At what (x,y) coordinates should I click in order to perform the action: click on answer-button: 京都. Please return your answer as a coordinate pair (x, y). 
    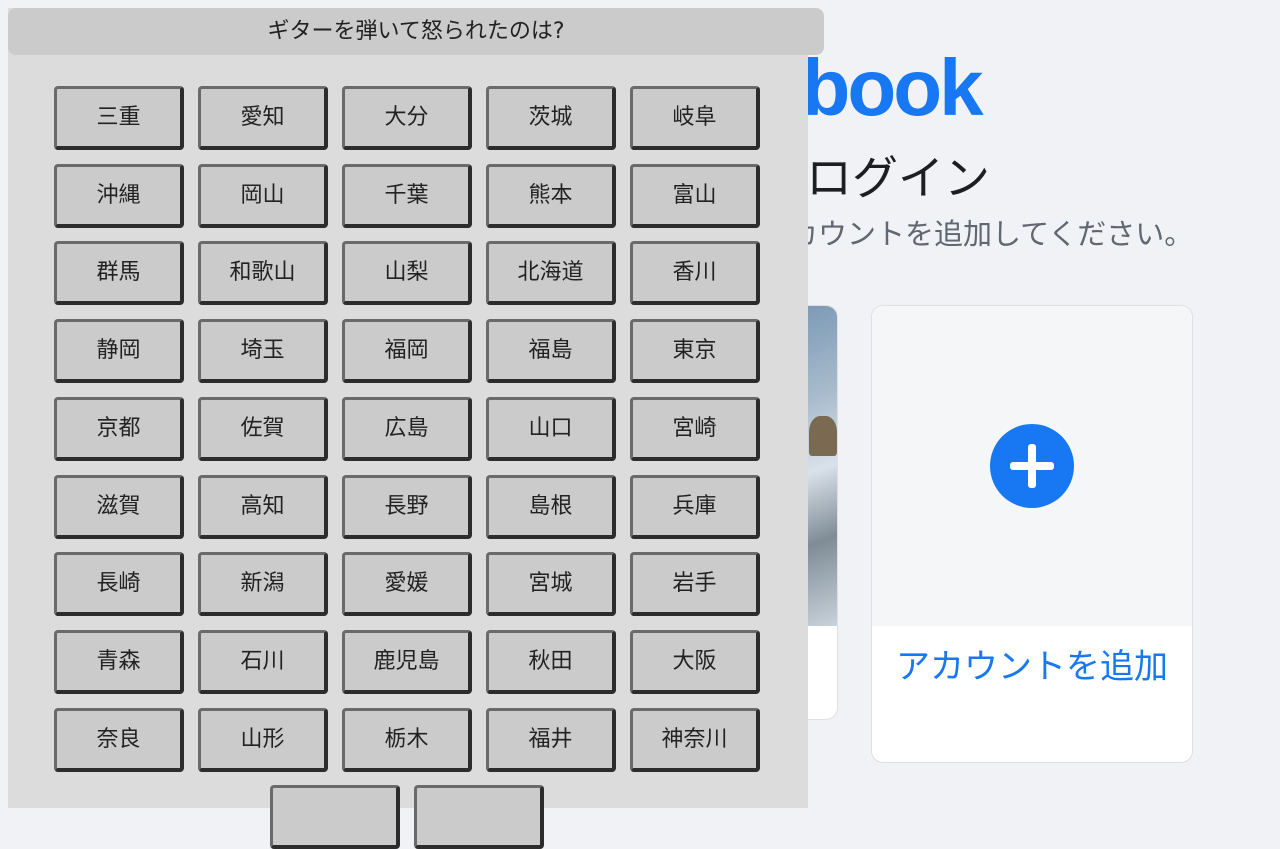
    Looking at the image, I should click on (119, 429).